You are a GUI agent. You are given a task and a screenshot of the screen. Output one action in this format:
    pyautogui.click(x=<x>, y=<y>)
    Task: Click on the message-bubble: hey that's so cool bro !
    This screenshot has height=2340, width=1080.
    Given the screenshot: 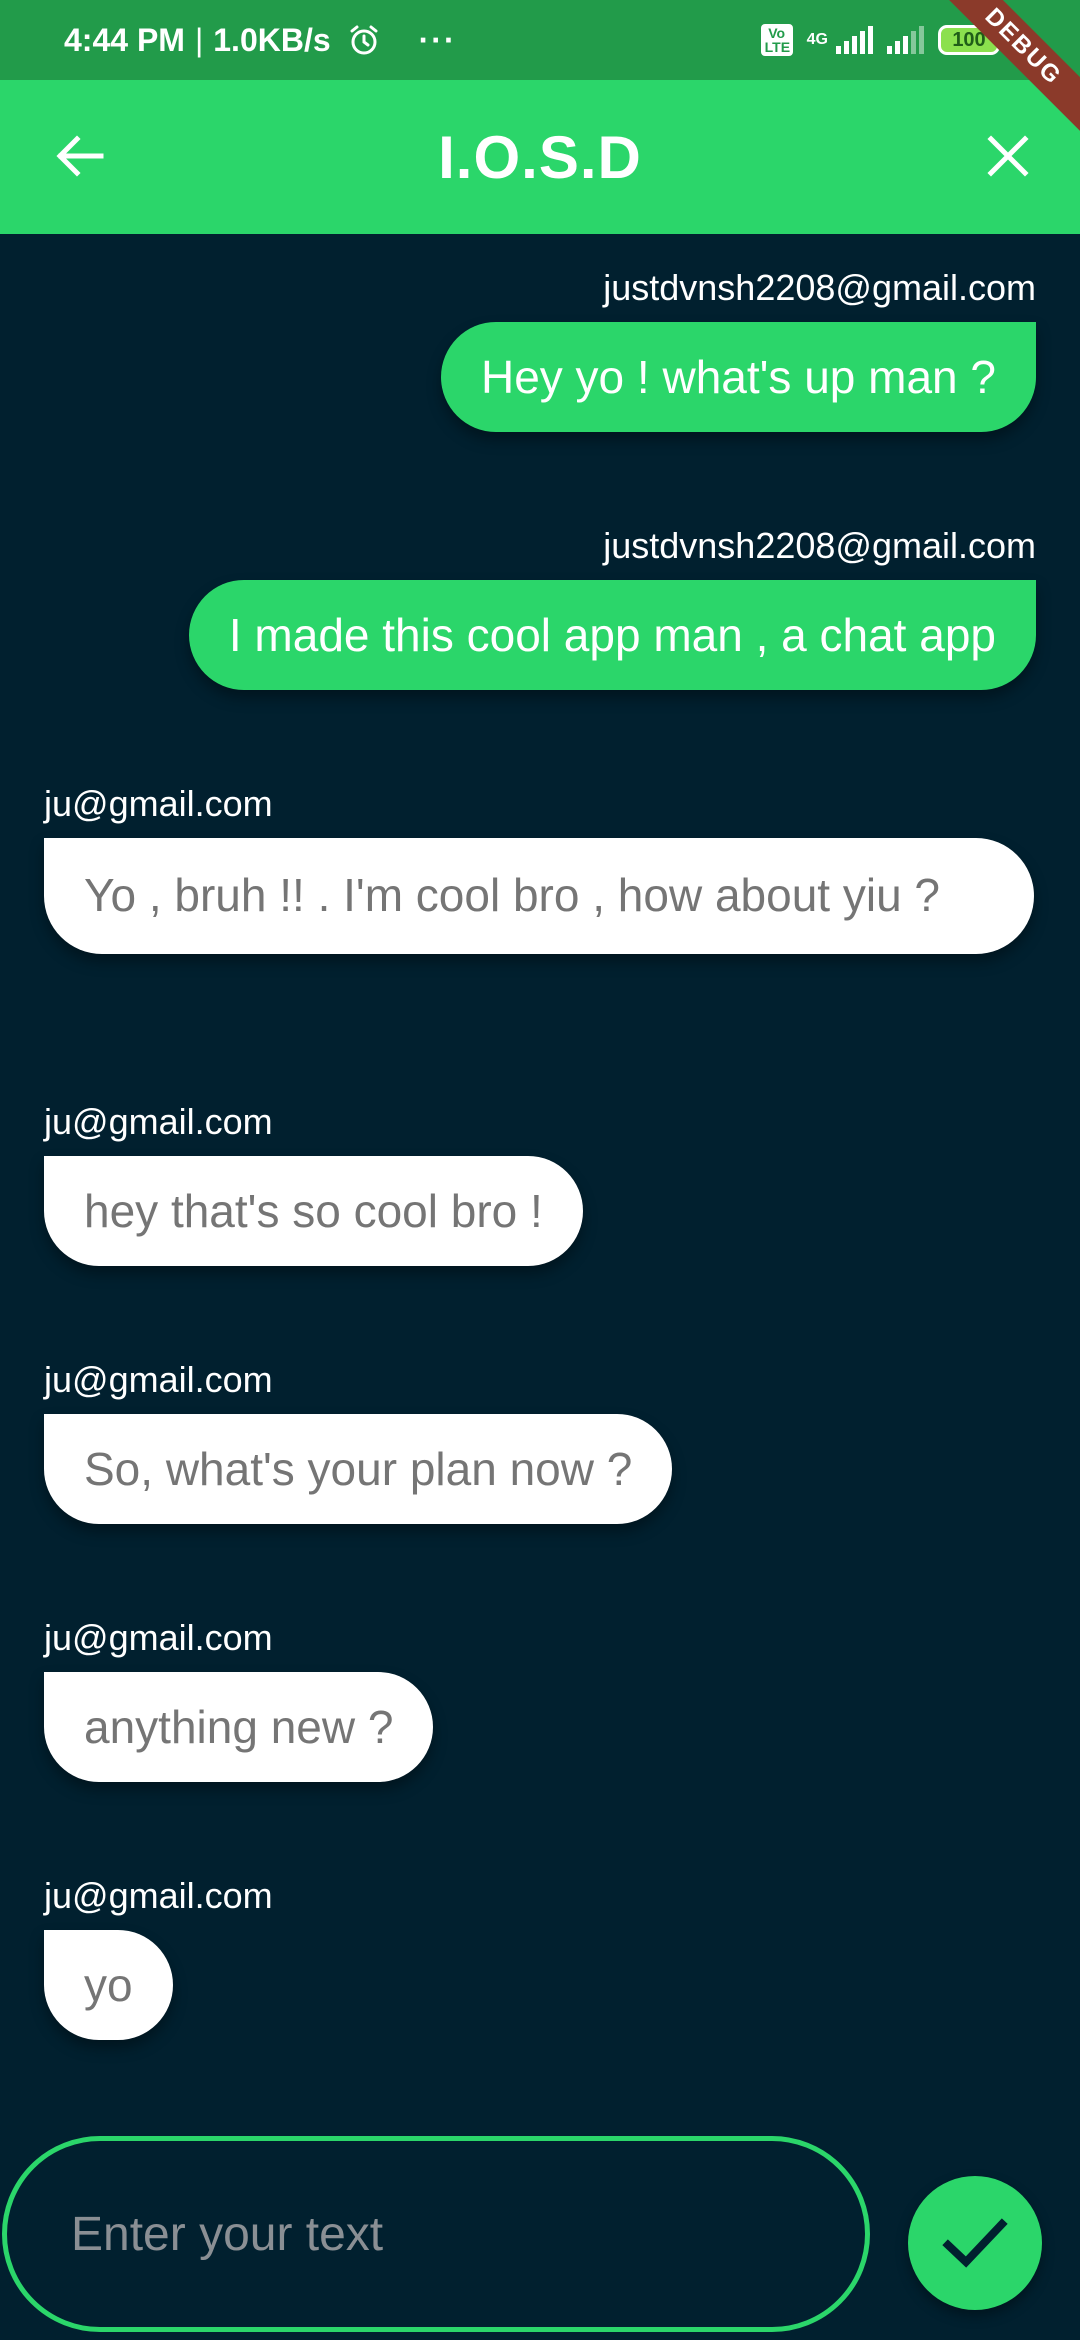 What is the action you would take?
    pyautogui.click(x=313, y=1211)
    